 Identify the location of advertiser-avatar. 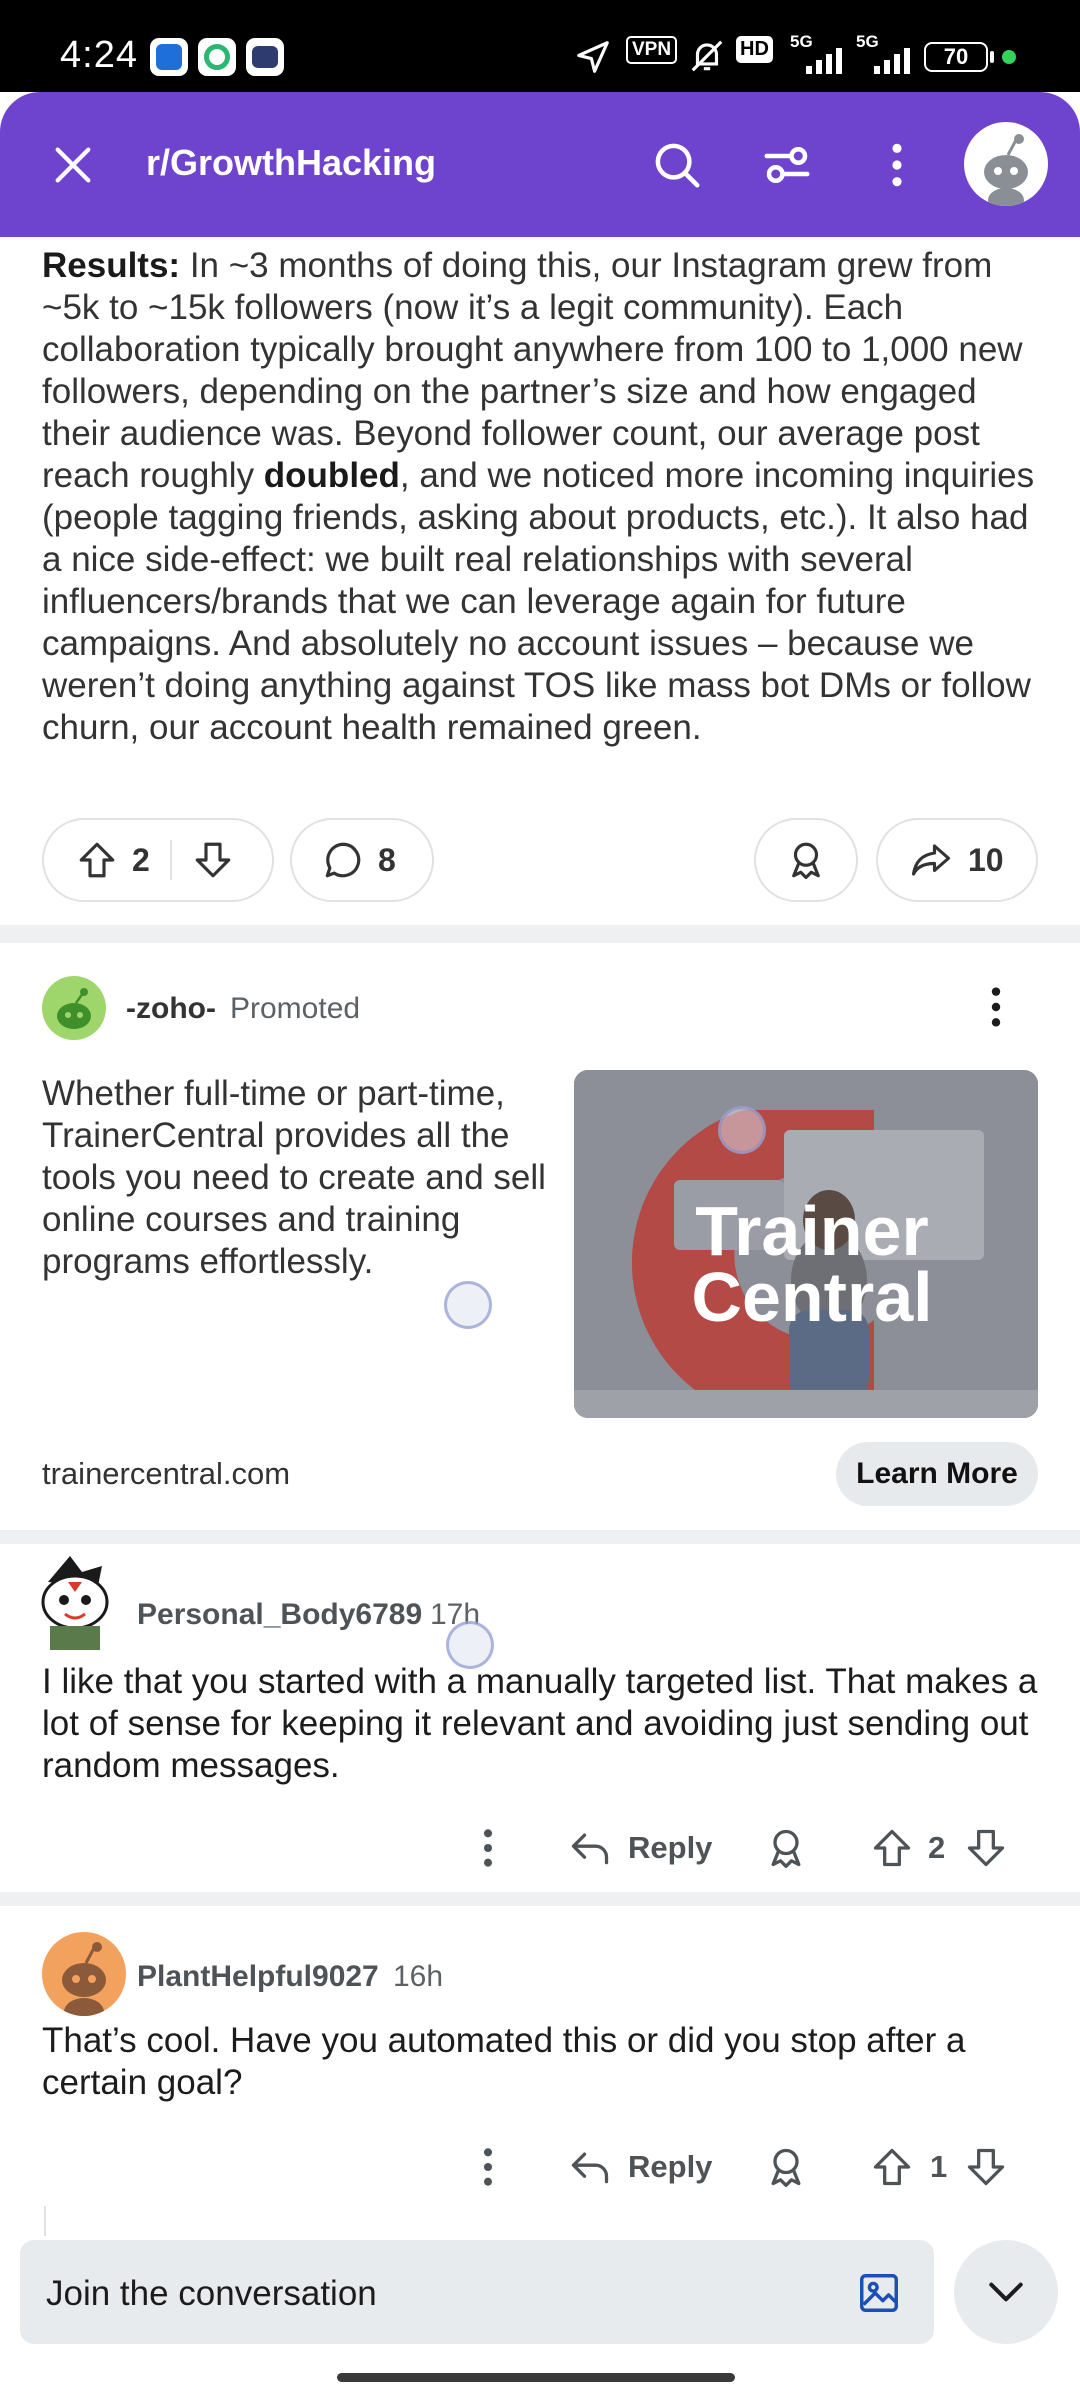
(74, 1008).